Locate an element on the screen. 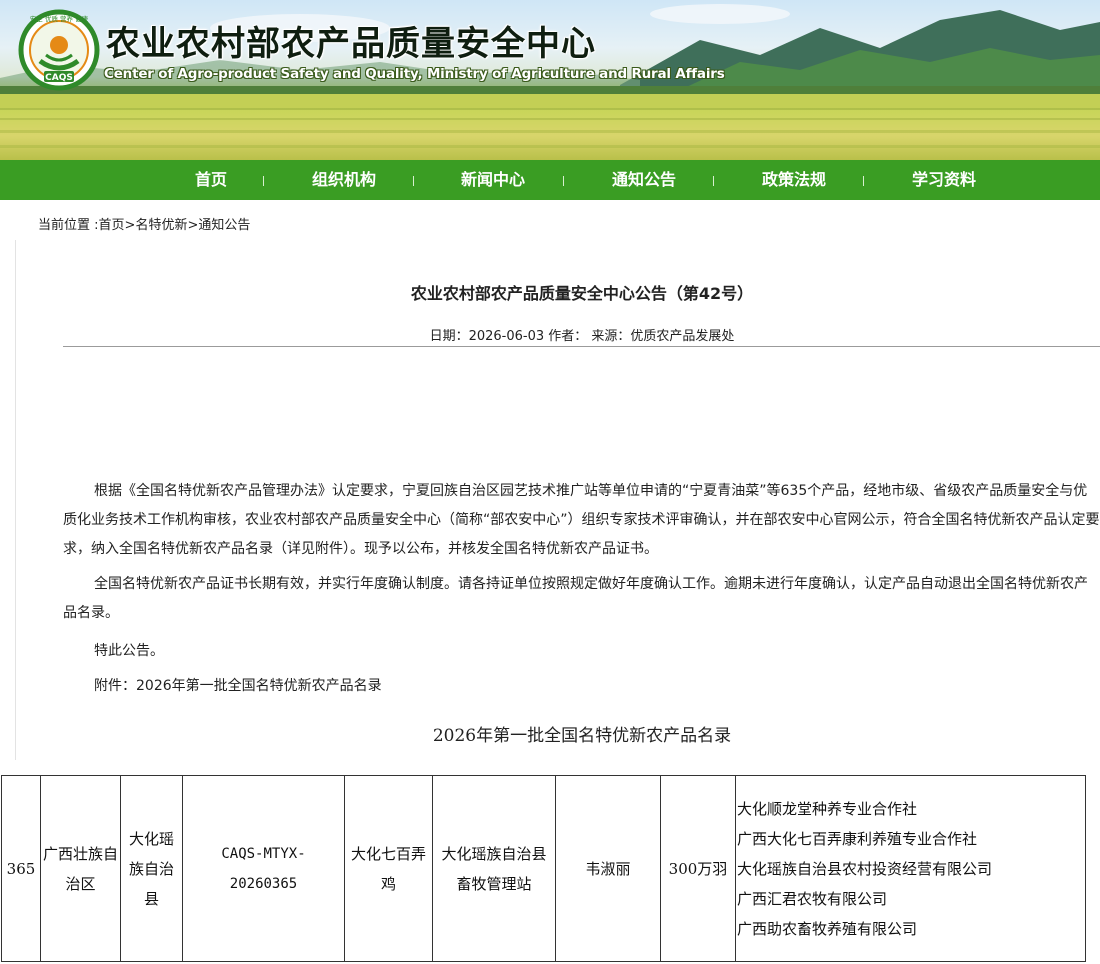 The height and width of the screenshot is (964, 1100). cell-province: 广西壮族自治区 is located at coordinates (80, 868).